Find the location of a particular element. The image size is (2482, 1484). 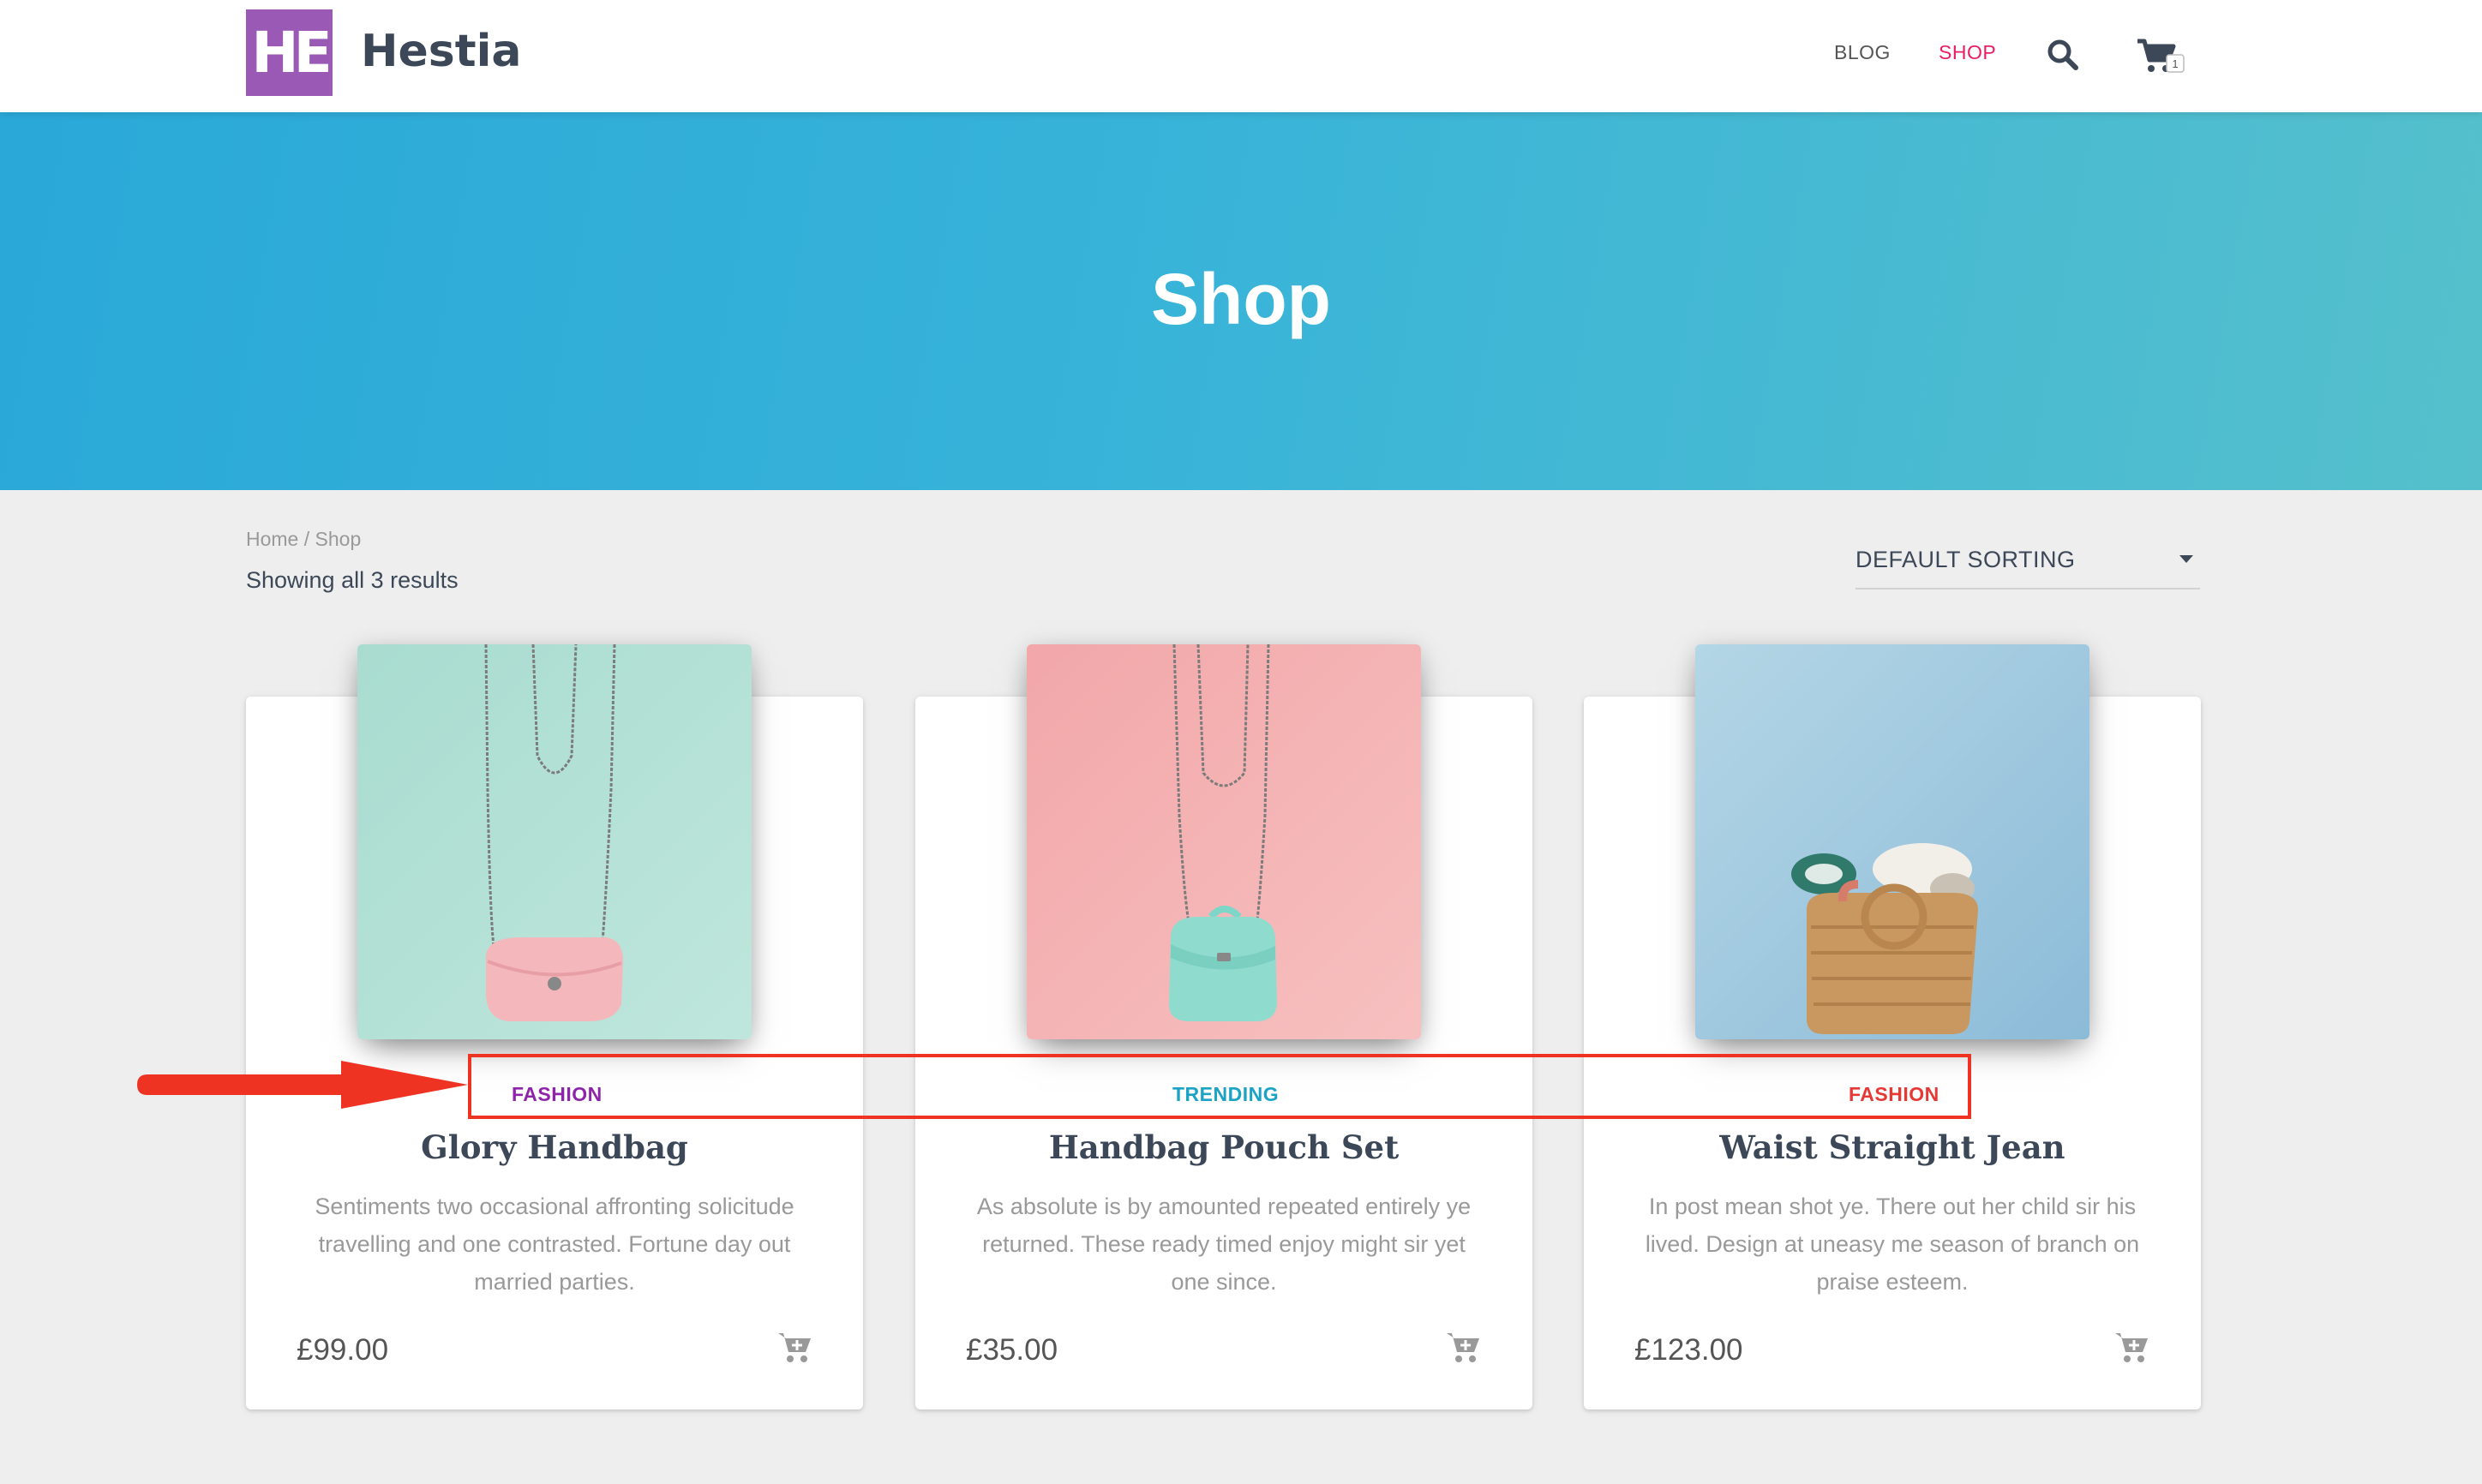

cart-count-badge: 1 is located at coordinates (2175, 64).